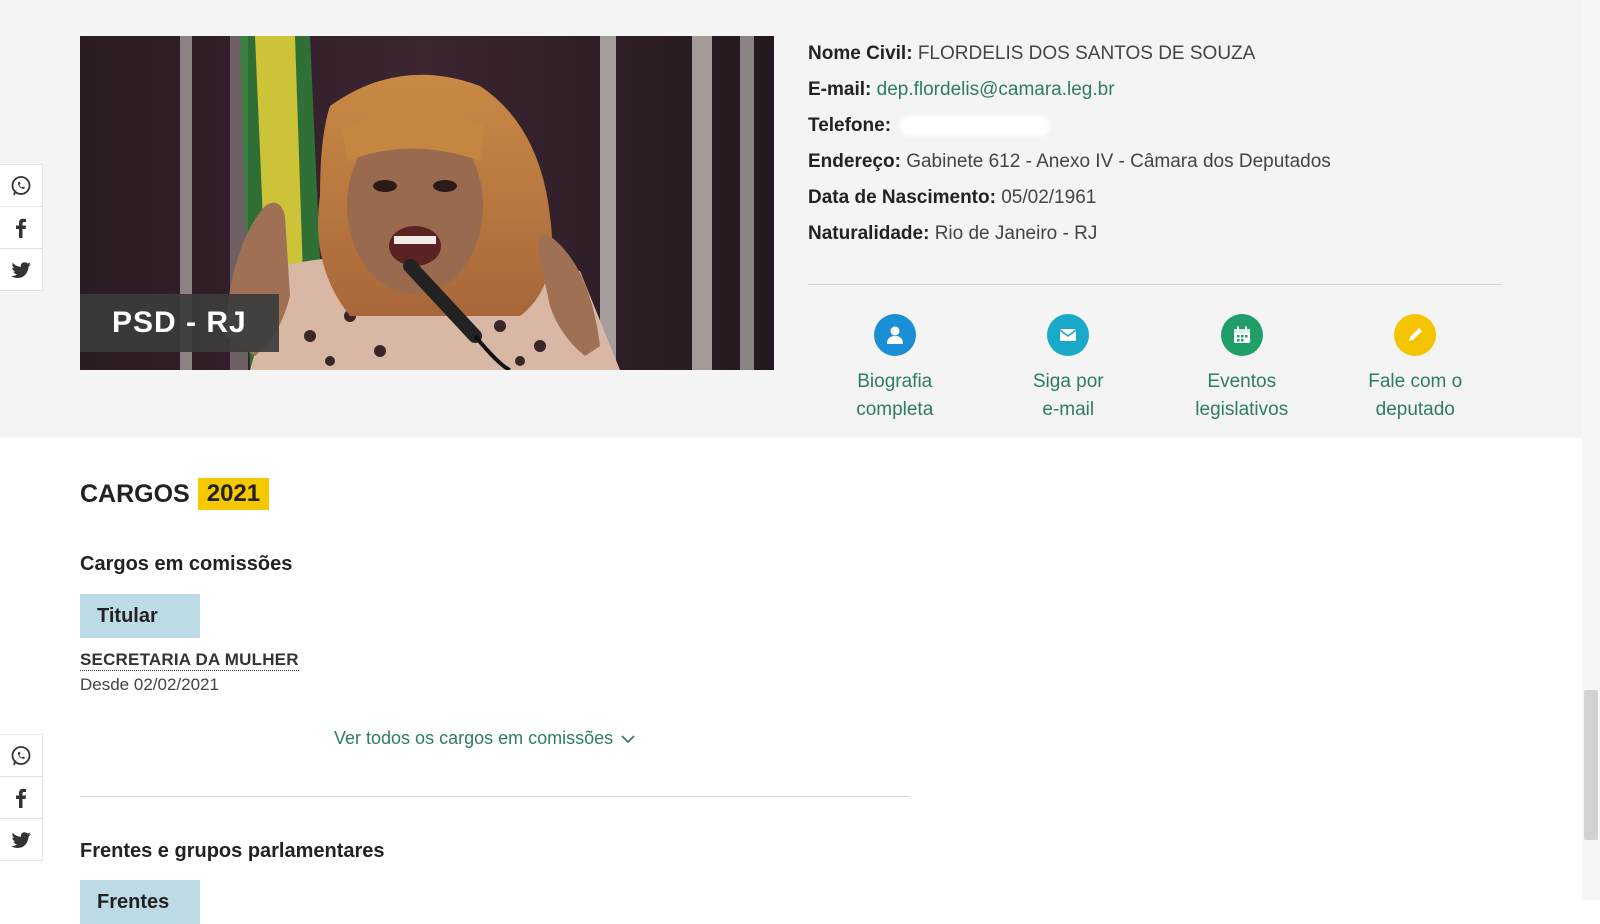 The height and width of the screenshot is (924, 1600). What do you see at coordinates (1158, 90) in the screenshot?
I see `info-email: E-mail: dep.flordelis@camara.leg.br` at bounding box center [1158, 90].